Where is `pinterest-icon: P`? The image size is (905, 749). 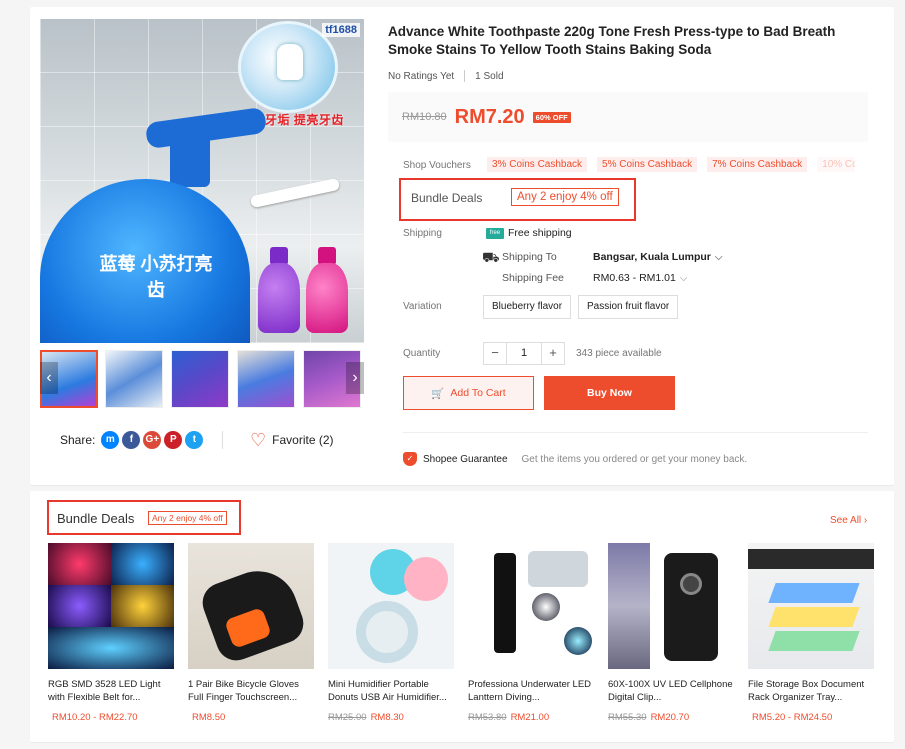 pinterest-icon: P is located at coordinates (173, 440).